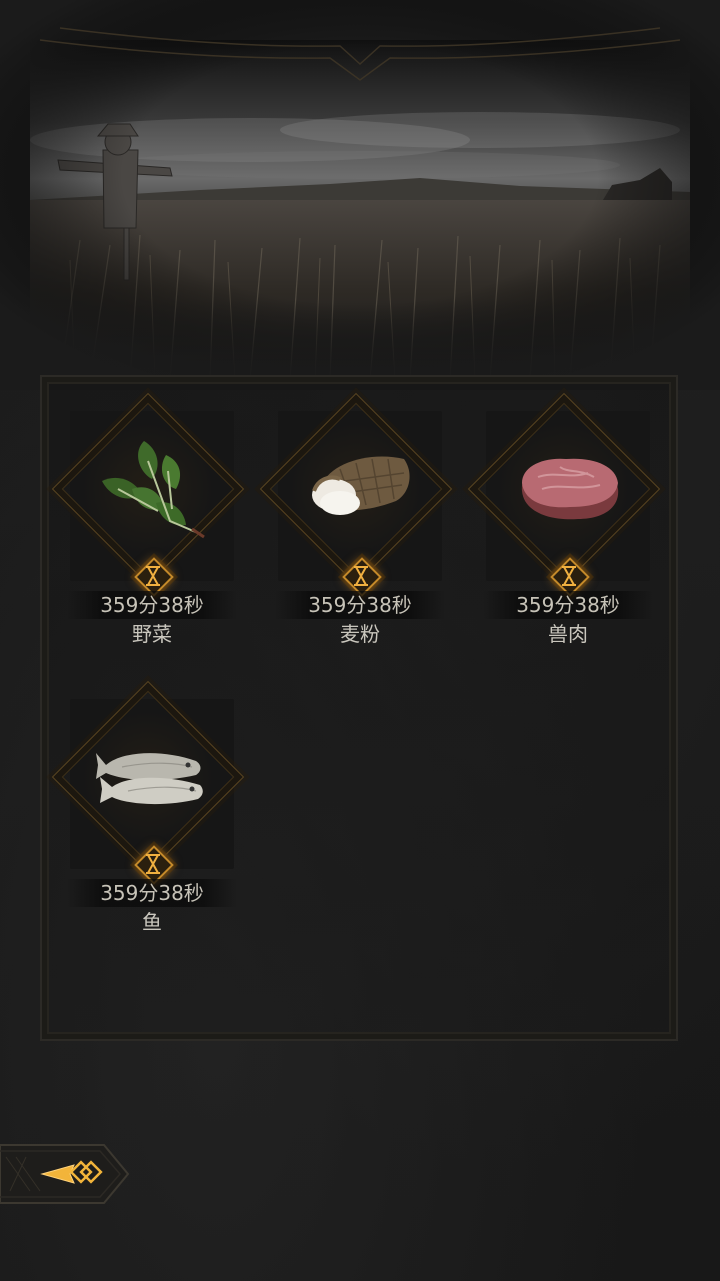  Describe the element at coordinates (152, 634) in the screenshot. I see `item-name: 野菜` at that location.